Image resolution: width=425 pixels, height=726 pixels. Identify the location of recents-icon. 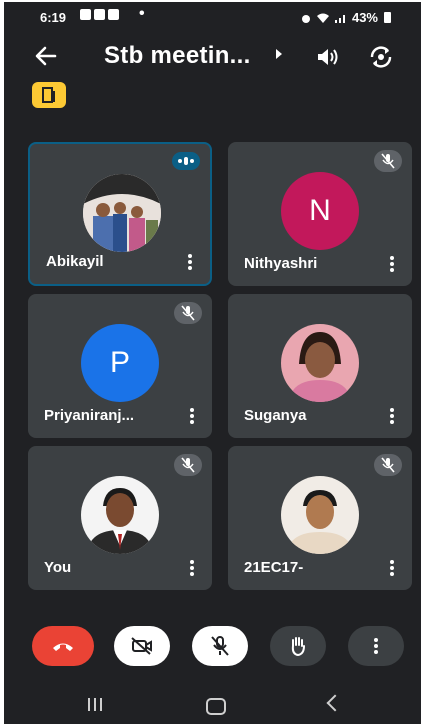
(95, 704).